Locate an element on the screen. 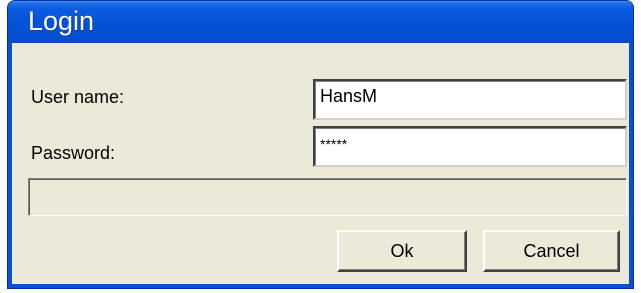  title-bar: Login is located at coordinates (320, 22).